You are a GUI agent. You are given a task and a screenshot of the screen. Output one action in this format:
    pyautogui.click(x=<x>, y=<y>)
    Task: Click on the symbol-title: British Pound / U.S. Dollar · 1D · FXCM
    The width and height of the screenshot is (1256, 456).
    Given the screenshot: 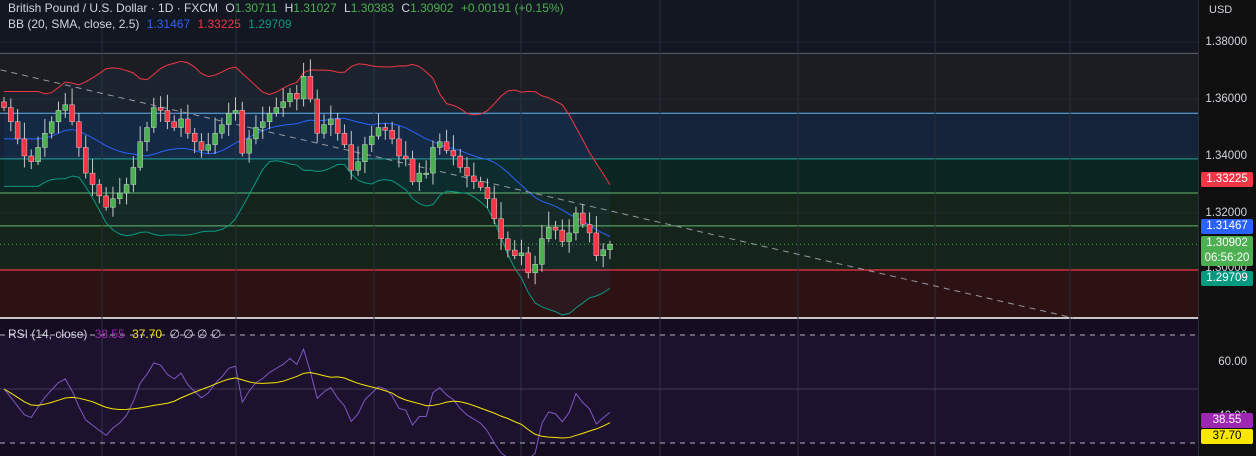 What is the action you would take?
    pyautogui.click(x=113, y=8)
    